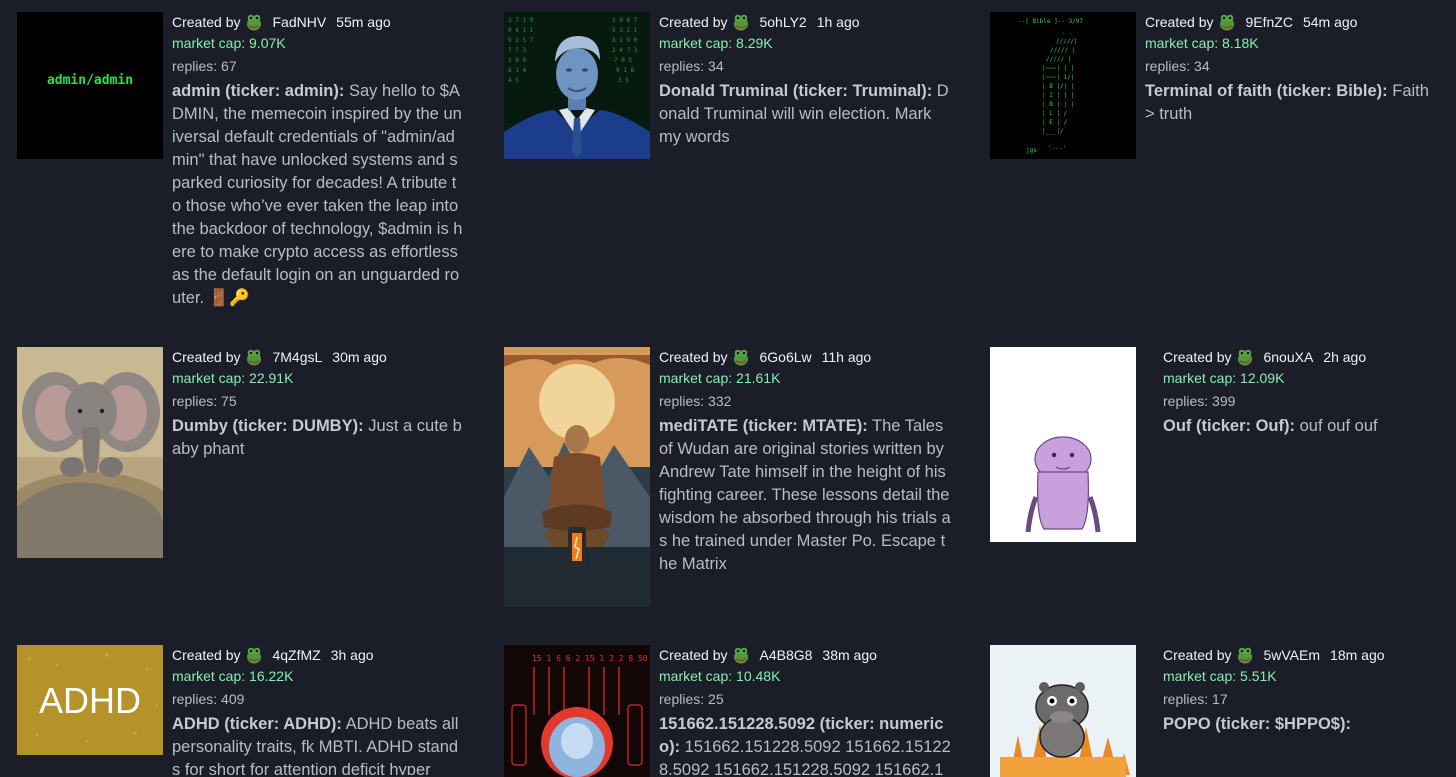 The image size is (1456, 777). I want to click on market-cap: market cap: 12.09K, so click(1309, 378).